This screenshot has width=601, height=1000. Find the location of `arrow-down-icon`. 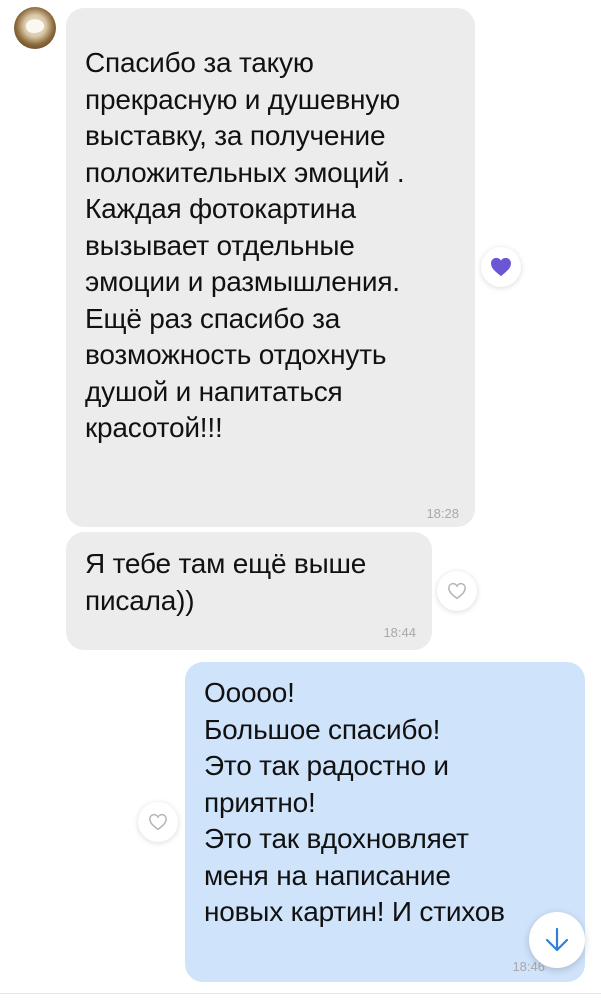

arrow-down-icon is located at coordinates (557, 939).